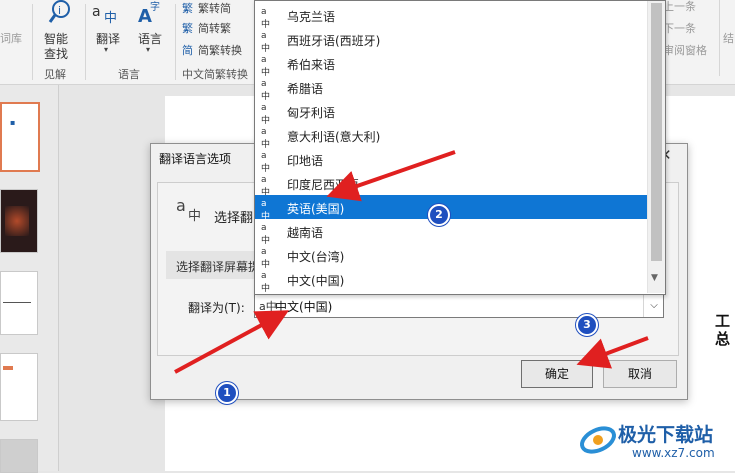 The height and width of the screenshot is (473, 735). I want to click on step-badge-1: 1, so click(227, 393).